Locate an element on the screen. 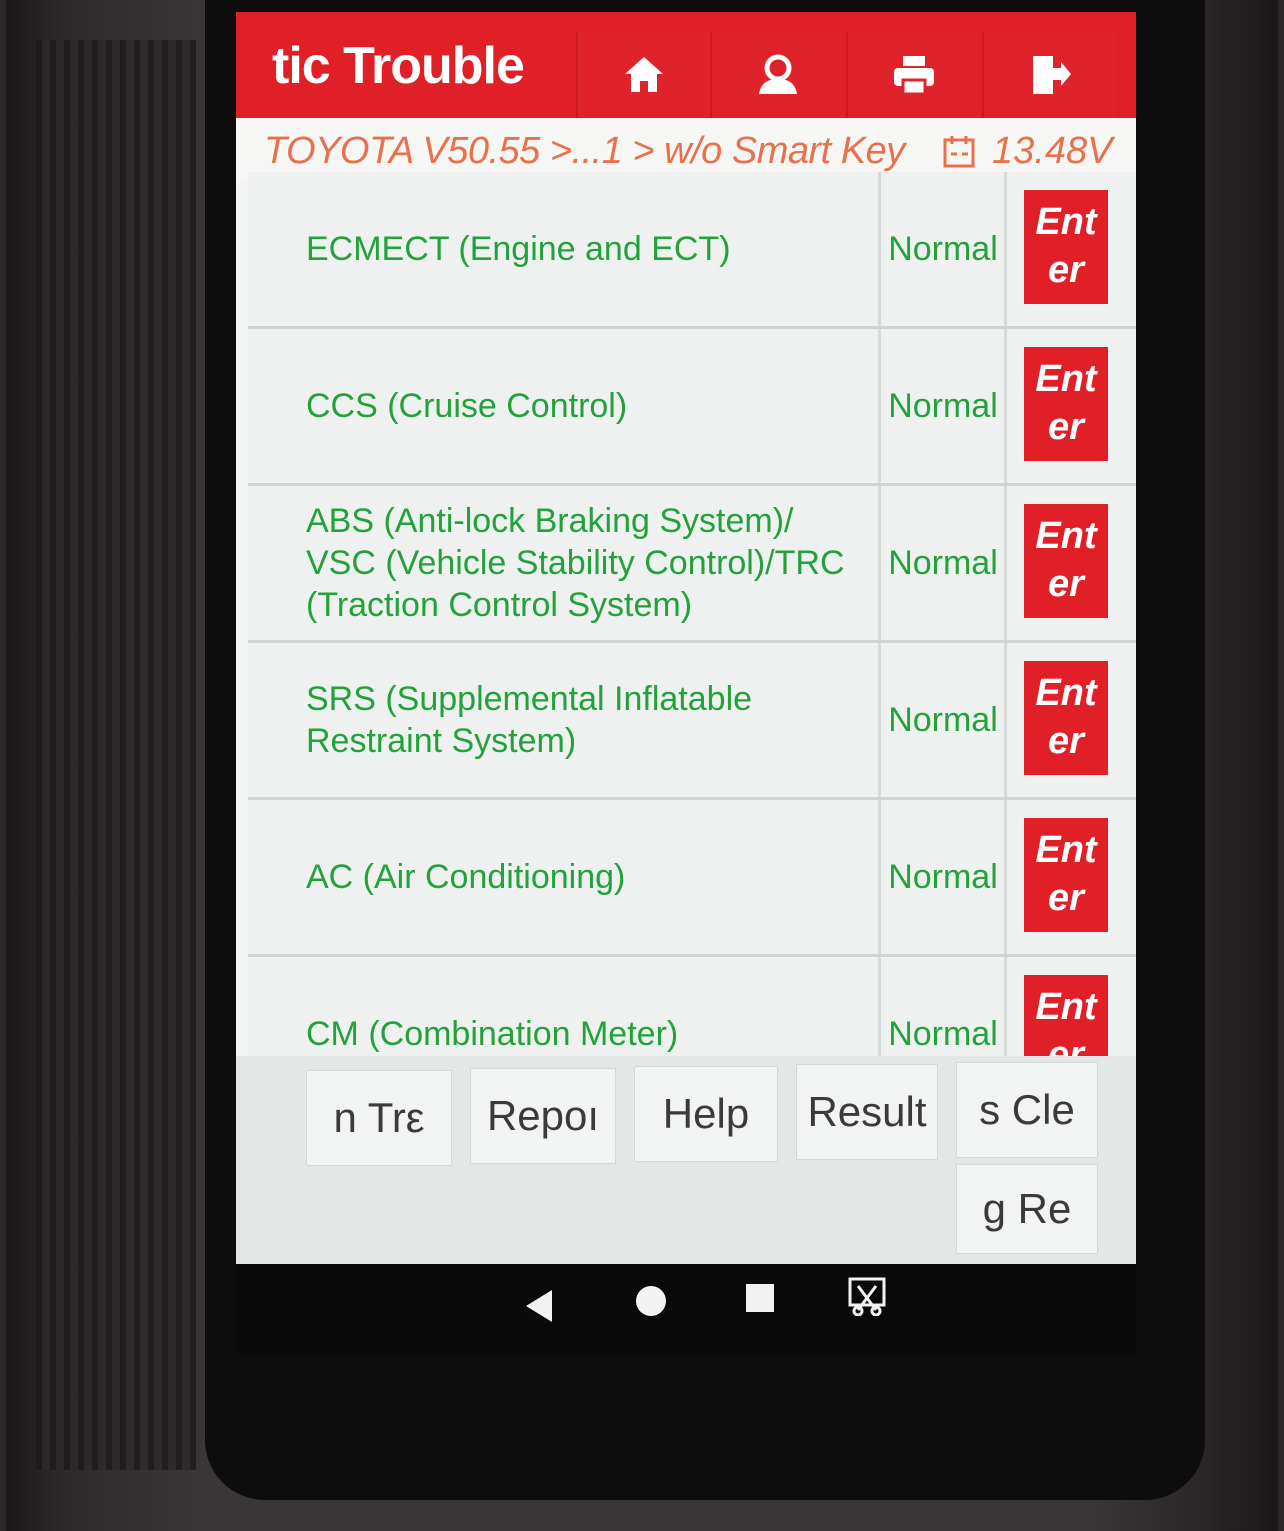 Image resolution: width=1284 pixels, height=1531 pixels. exit-icon is located at coordinates (1052, 75).